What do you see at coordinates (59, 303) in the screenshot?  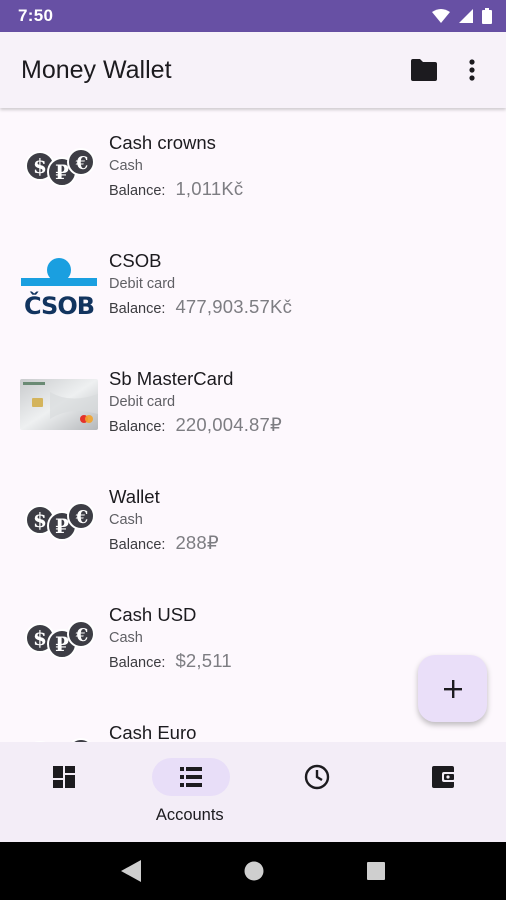 I see `csob-logo-text: ČSOB` at bounding box center [59, 303].